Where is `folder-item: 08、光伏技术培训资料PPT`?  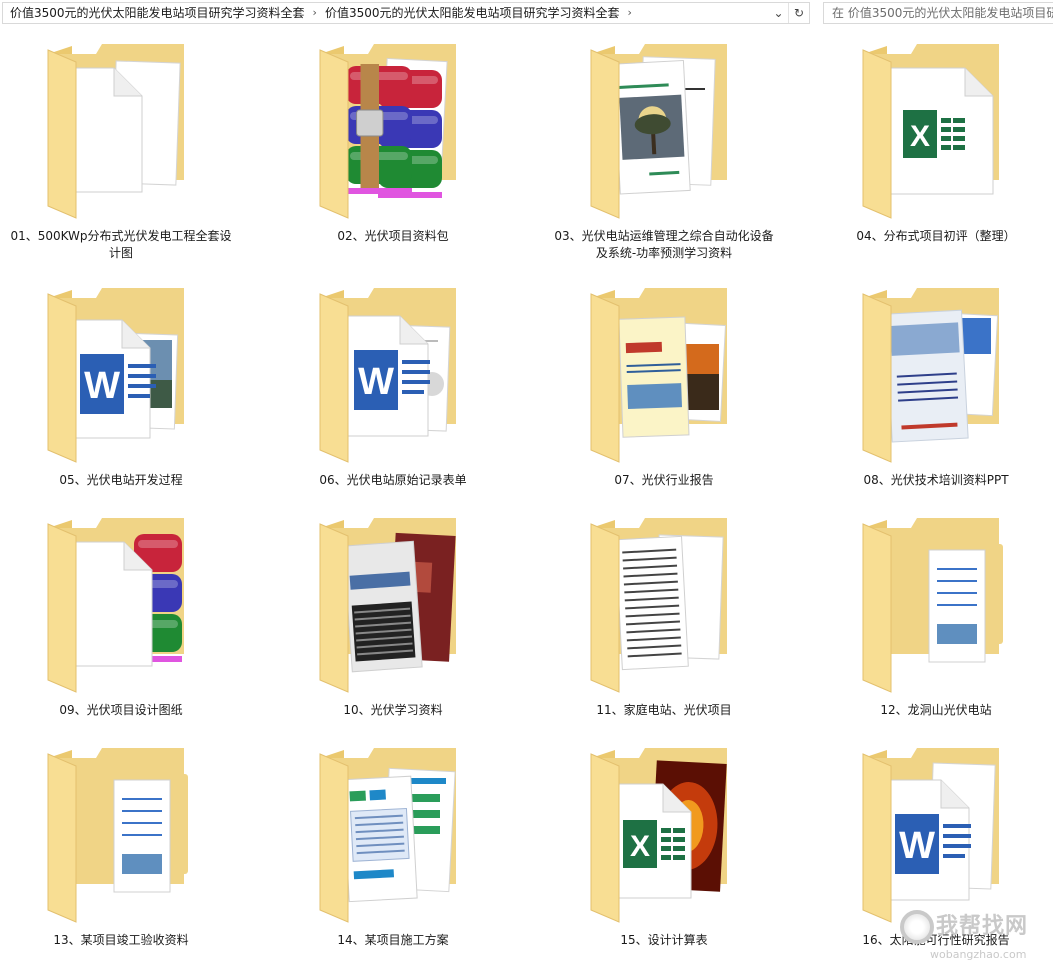
folder-item: 08、光伏技术培训资料PPT is located at coordinates (934, 389).